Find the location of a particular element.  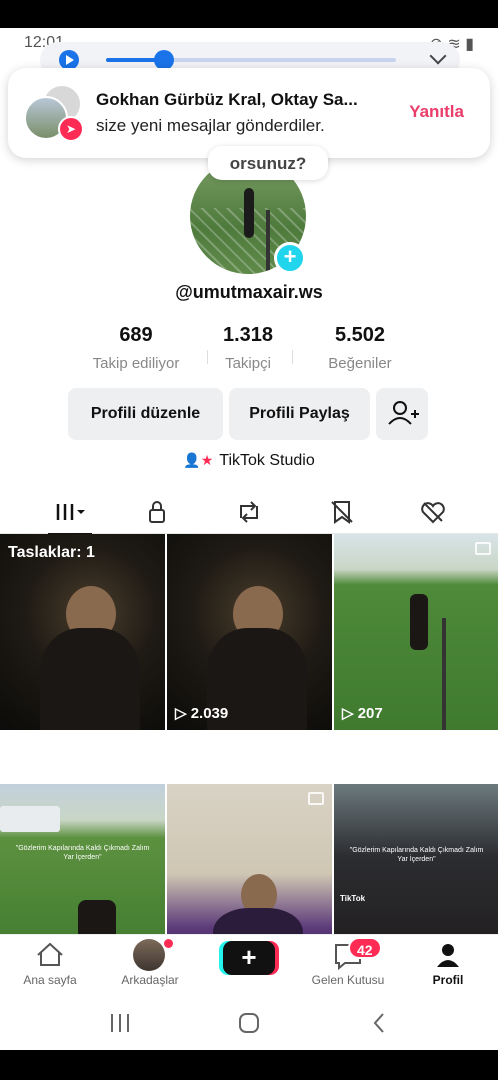

stat-label: Beğeniler is located at coordinates (360, 363).